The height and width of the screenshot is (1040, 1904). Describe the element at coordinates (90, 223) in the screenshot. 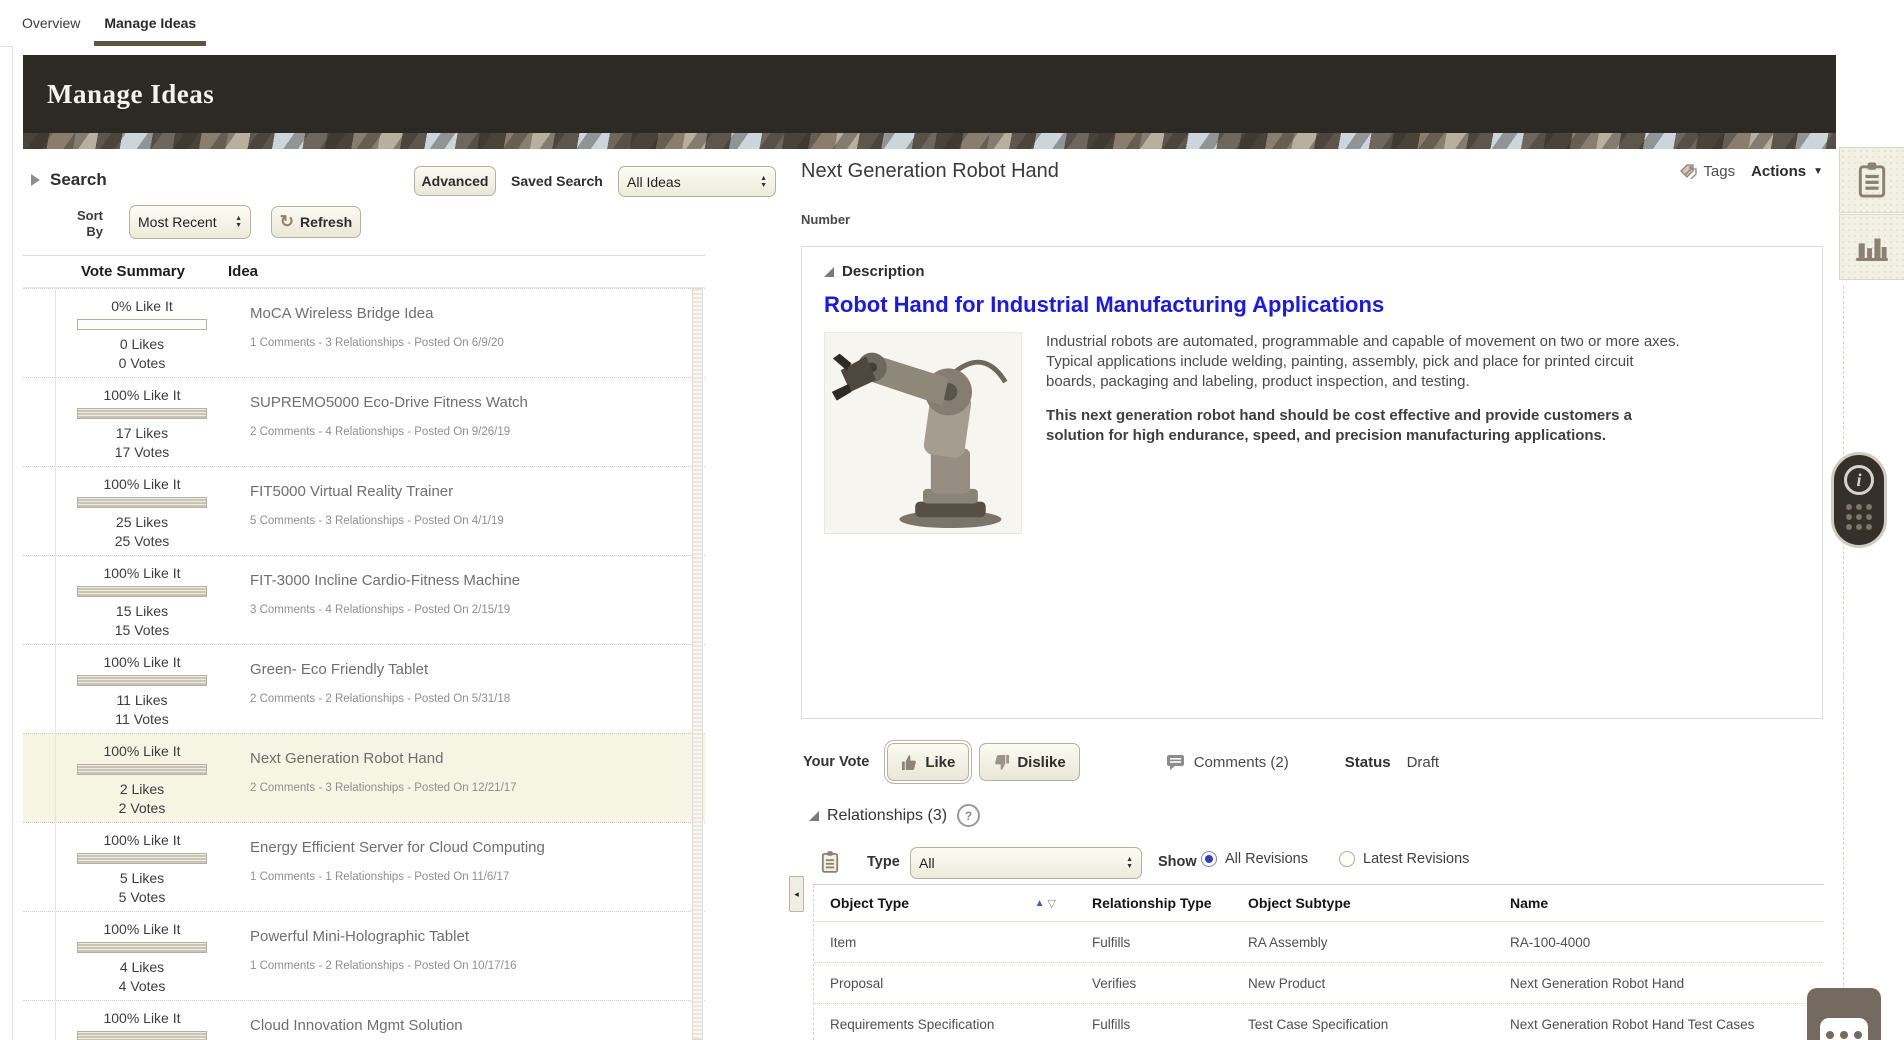

I see `sort-by-label: Sort By` at that location.